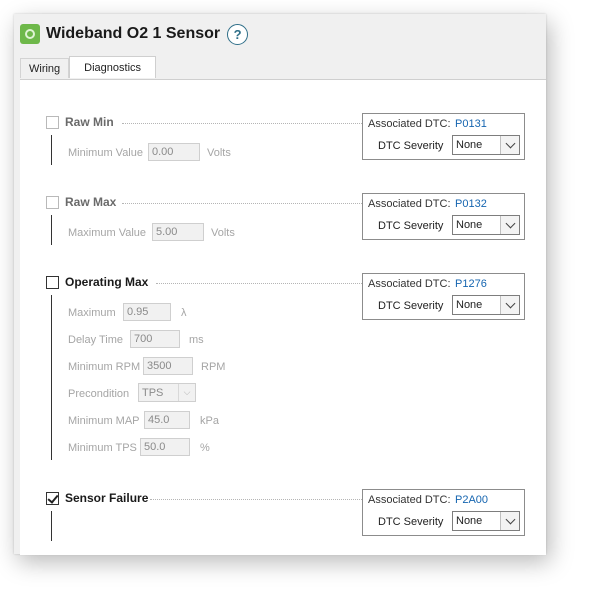  I want to click on minimum-value-label: Minimum Value, so click(105, 153).